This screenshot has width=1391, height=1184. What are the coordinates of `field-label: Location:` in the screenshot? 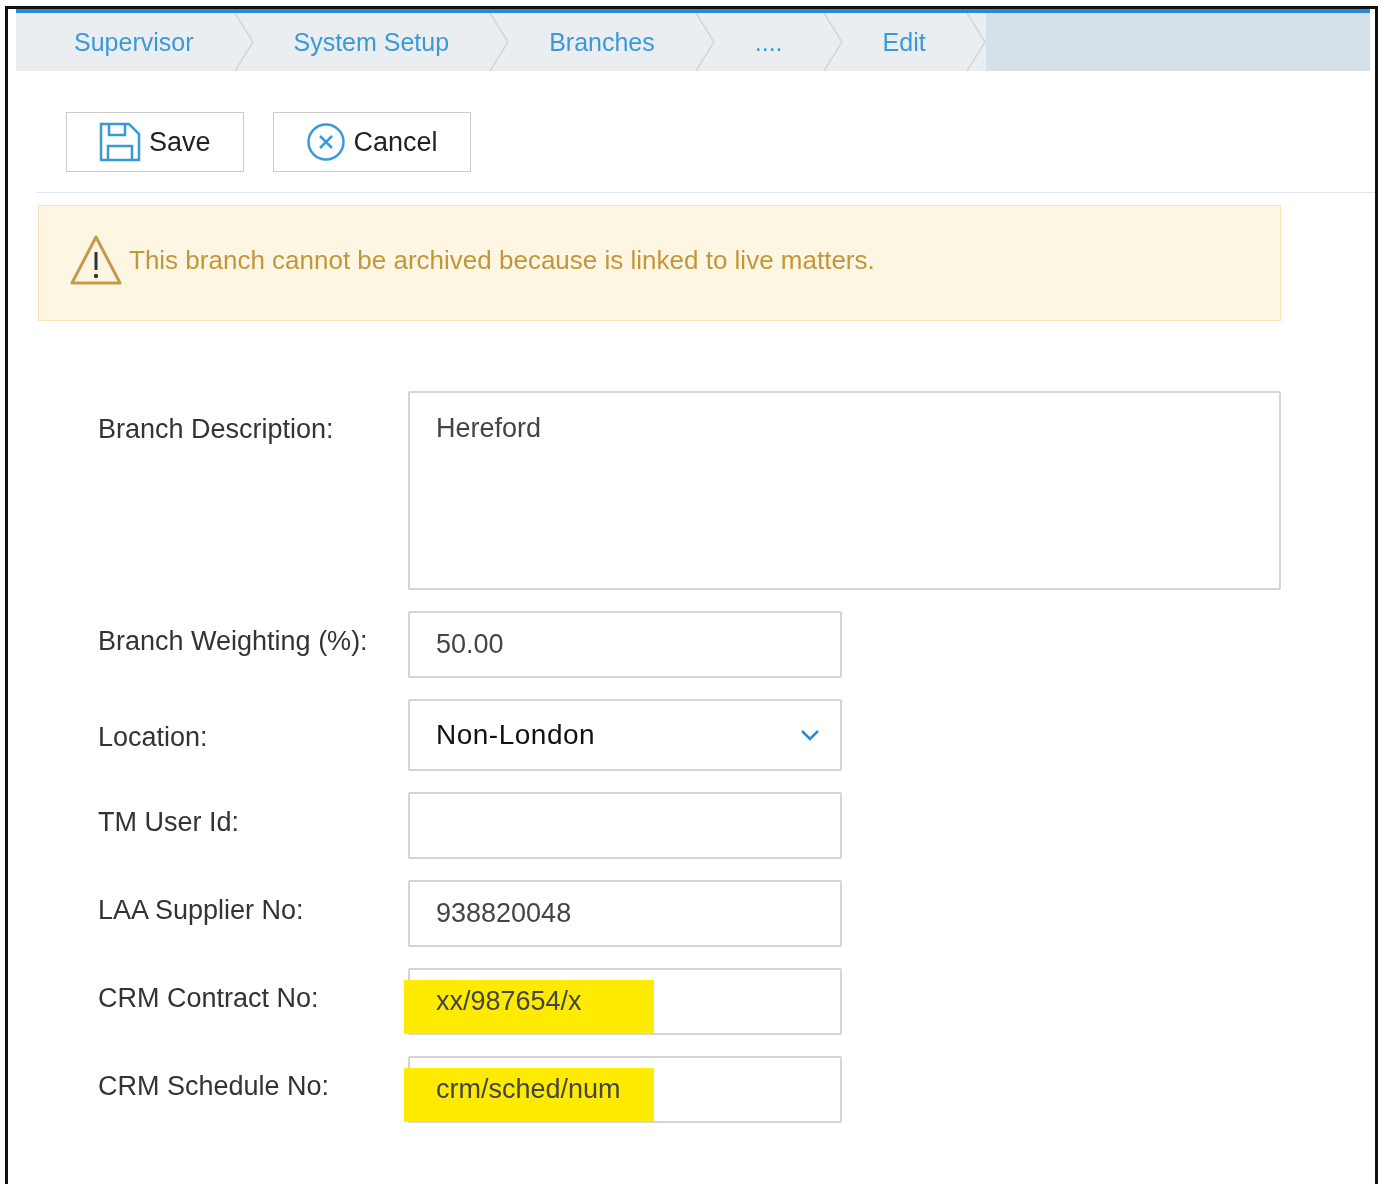 It's located at (153, 737).